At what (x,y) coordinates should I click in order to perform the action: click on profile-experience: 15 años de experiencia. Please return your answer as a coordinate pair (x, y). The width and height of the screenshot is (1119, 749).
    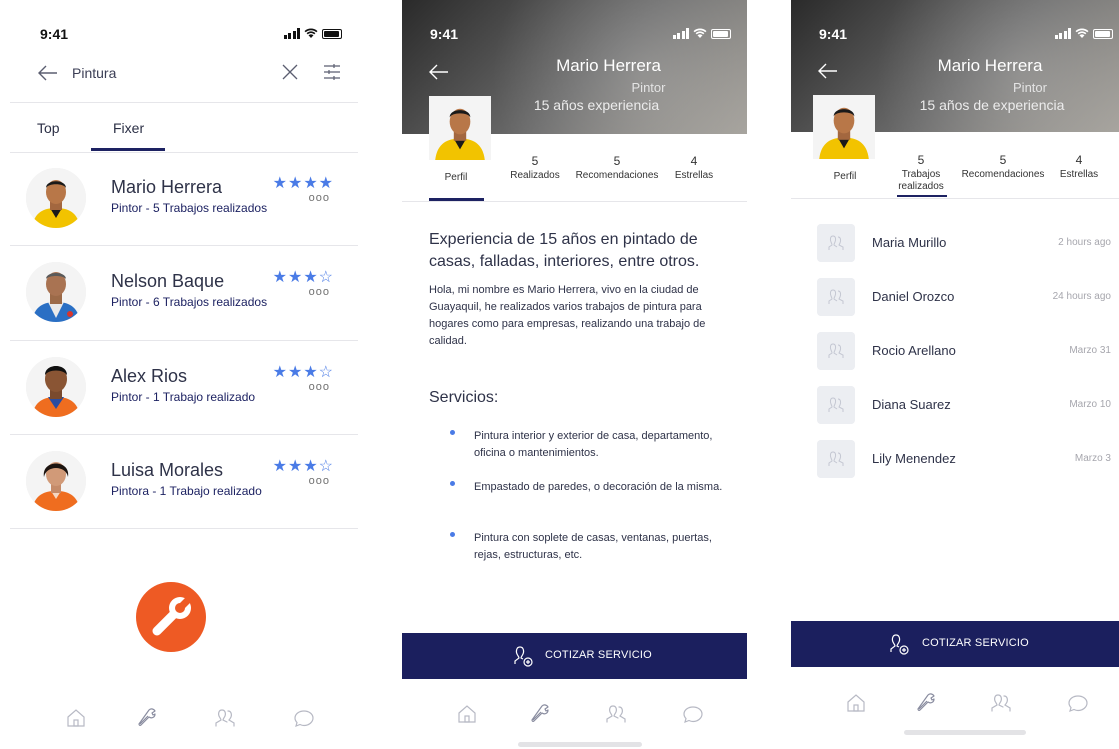
    Looking at the image, I should click on (992, 105).